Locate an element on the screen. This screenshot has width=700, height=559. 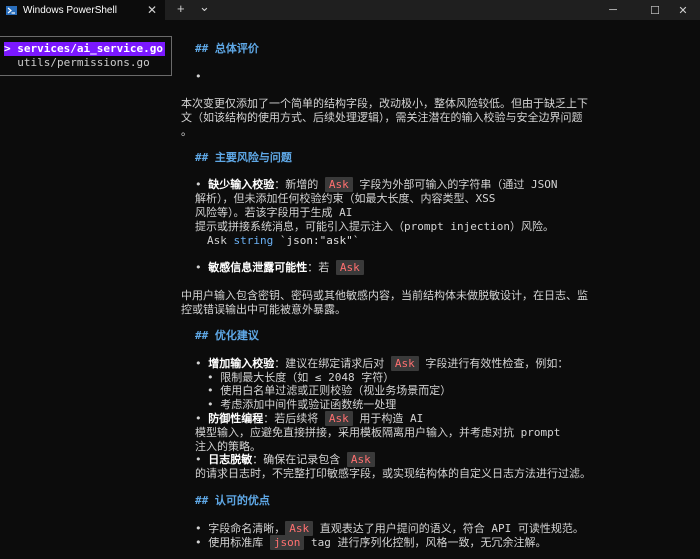
bold-label: 增加输入校验 is located at coordinates (241, 363).